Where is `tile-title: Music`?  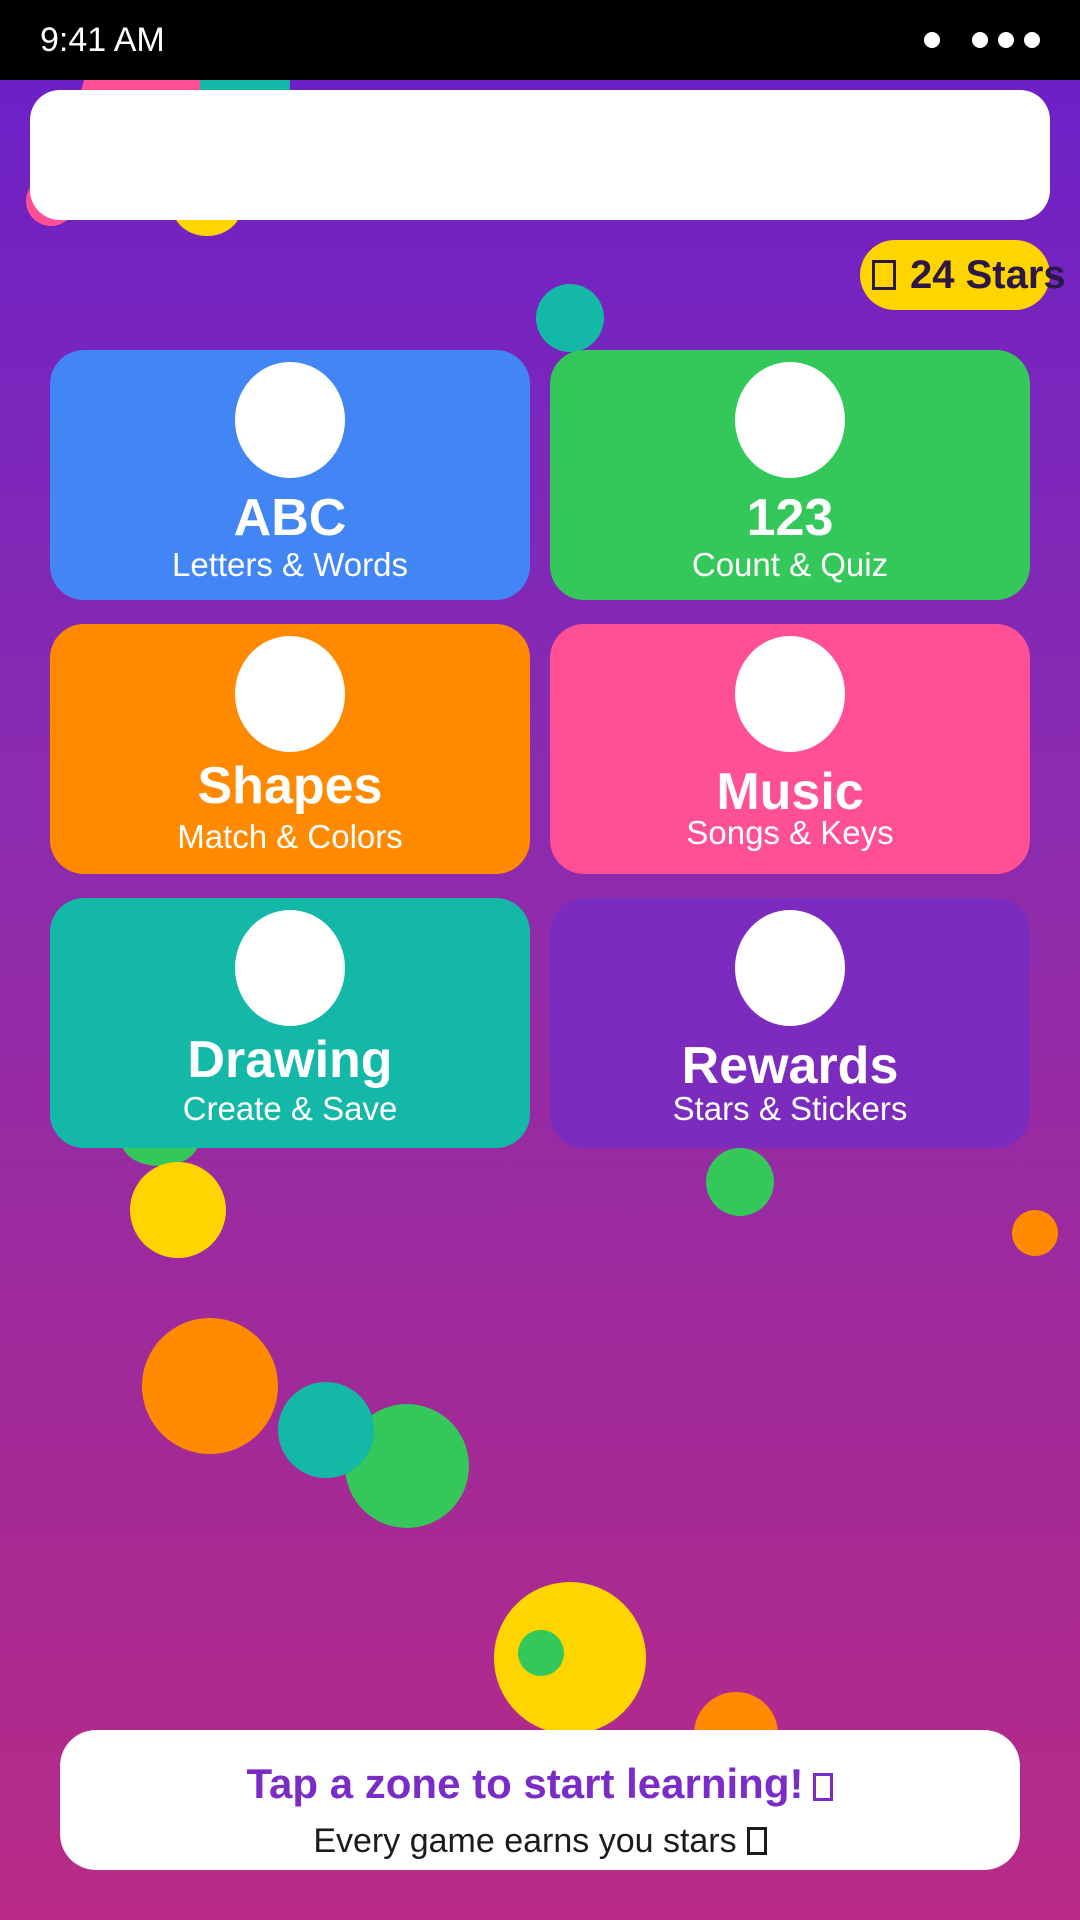
tile-title: Music is located at coordinates (790, 792).